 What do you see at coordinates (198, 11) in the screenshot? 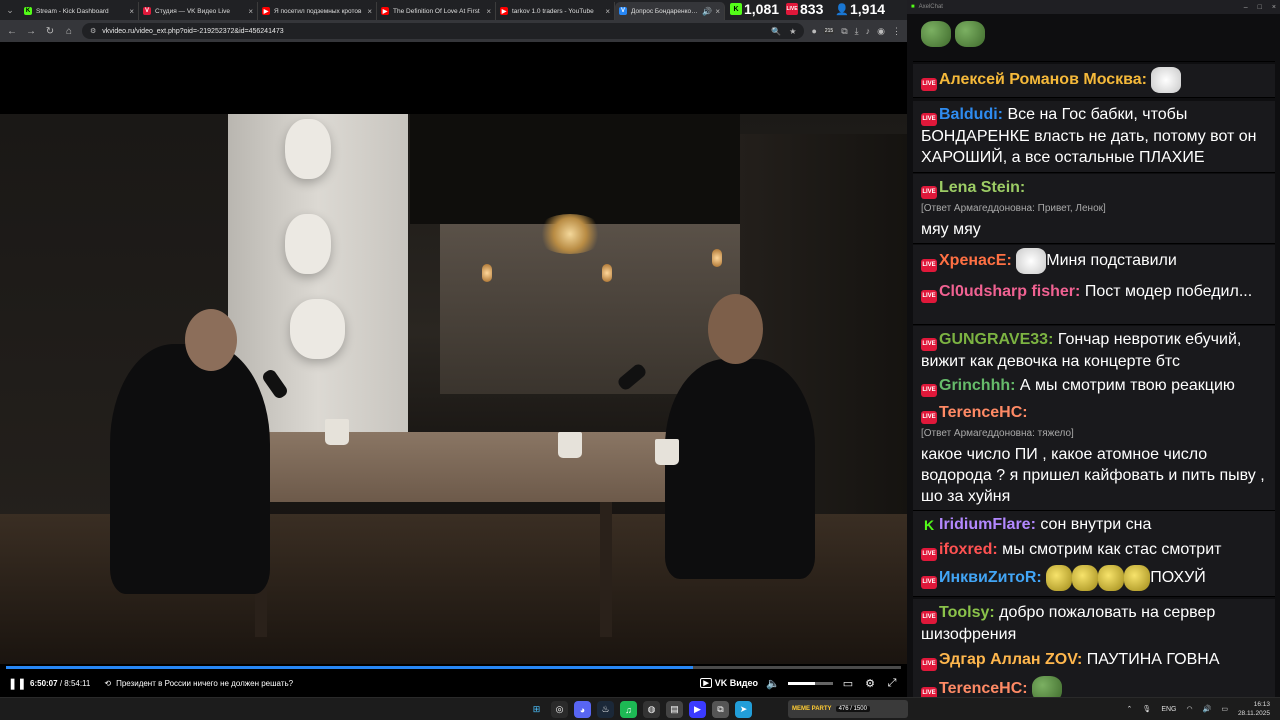
I see `tab-vk-studio: V Студия — VK Видео Live ×` at bounding box center [198, 11].